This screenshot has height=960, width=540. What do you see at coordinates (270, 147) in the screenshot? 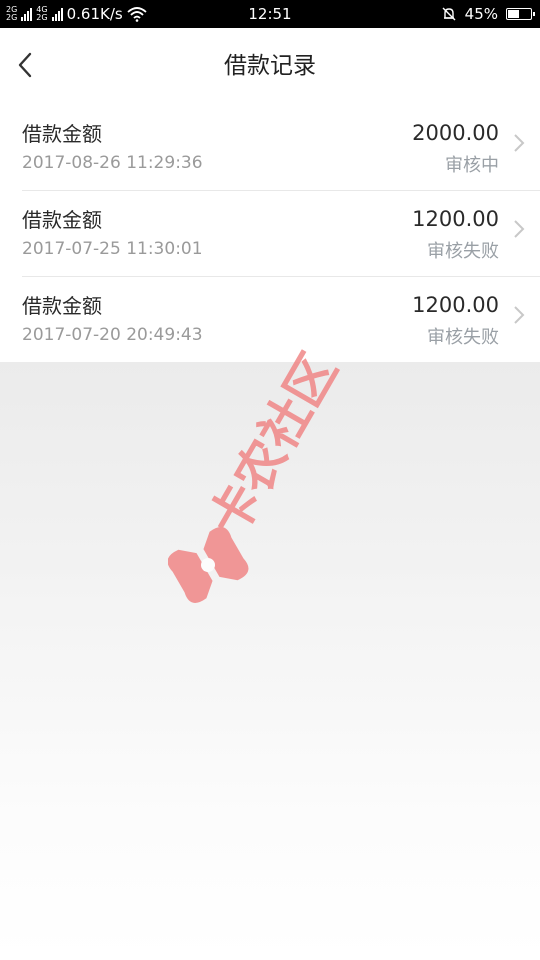
I see `loan-record-row: 借款金额 2017-08-26 11:29:36 2000.00 审核中` at bounding box center [270, 147].